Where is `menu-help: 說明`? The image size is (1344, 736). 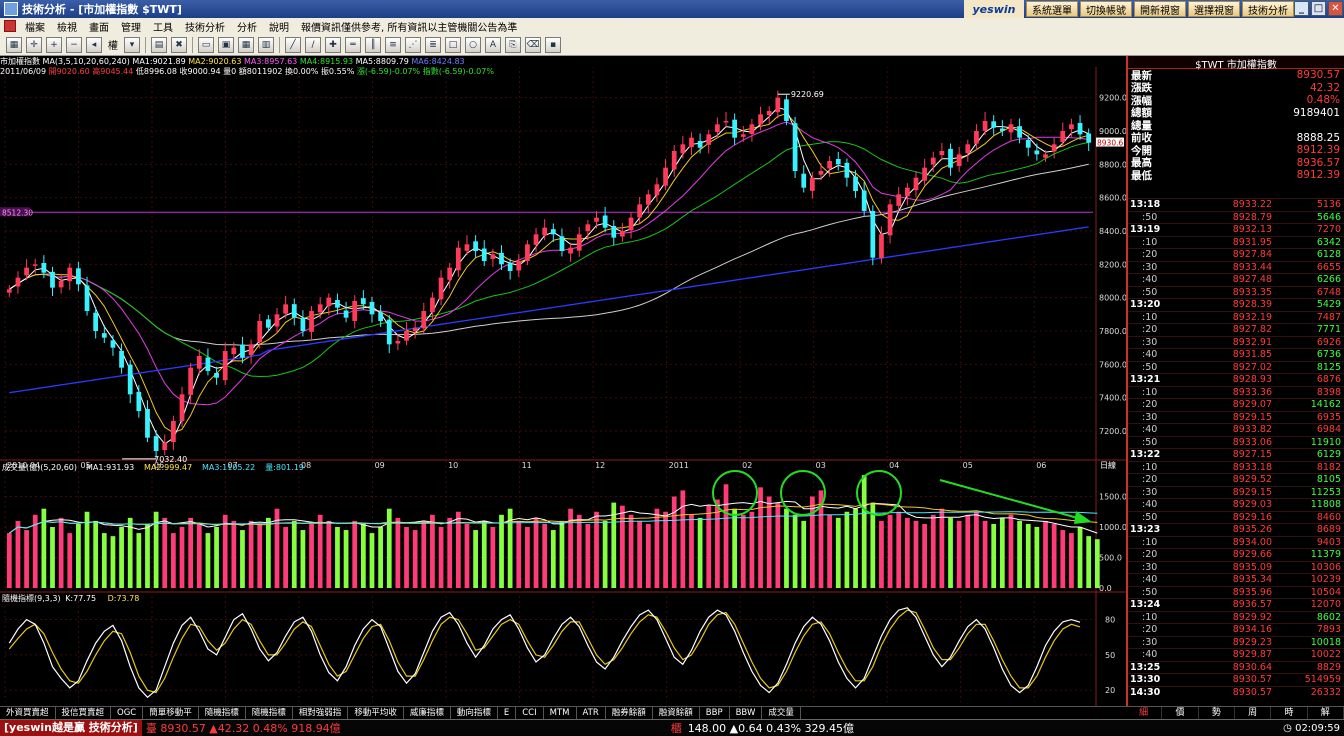
menu-help: 說明 is located at coordinates (279, 26).